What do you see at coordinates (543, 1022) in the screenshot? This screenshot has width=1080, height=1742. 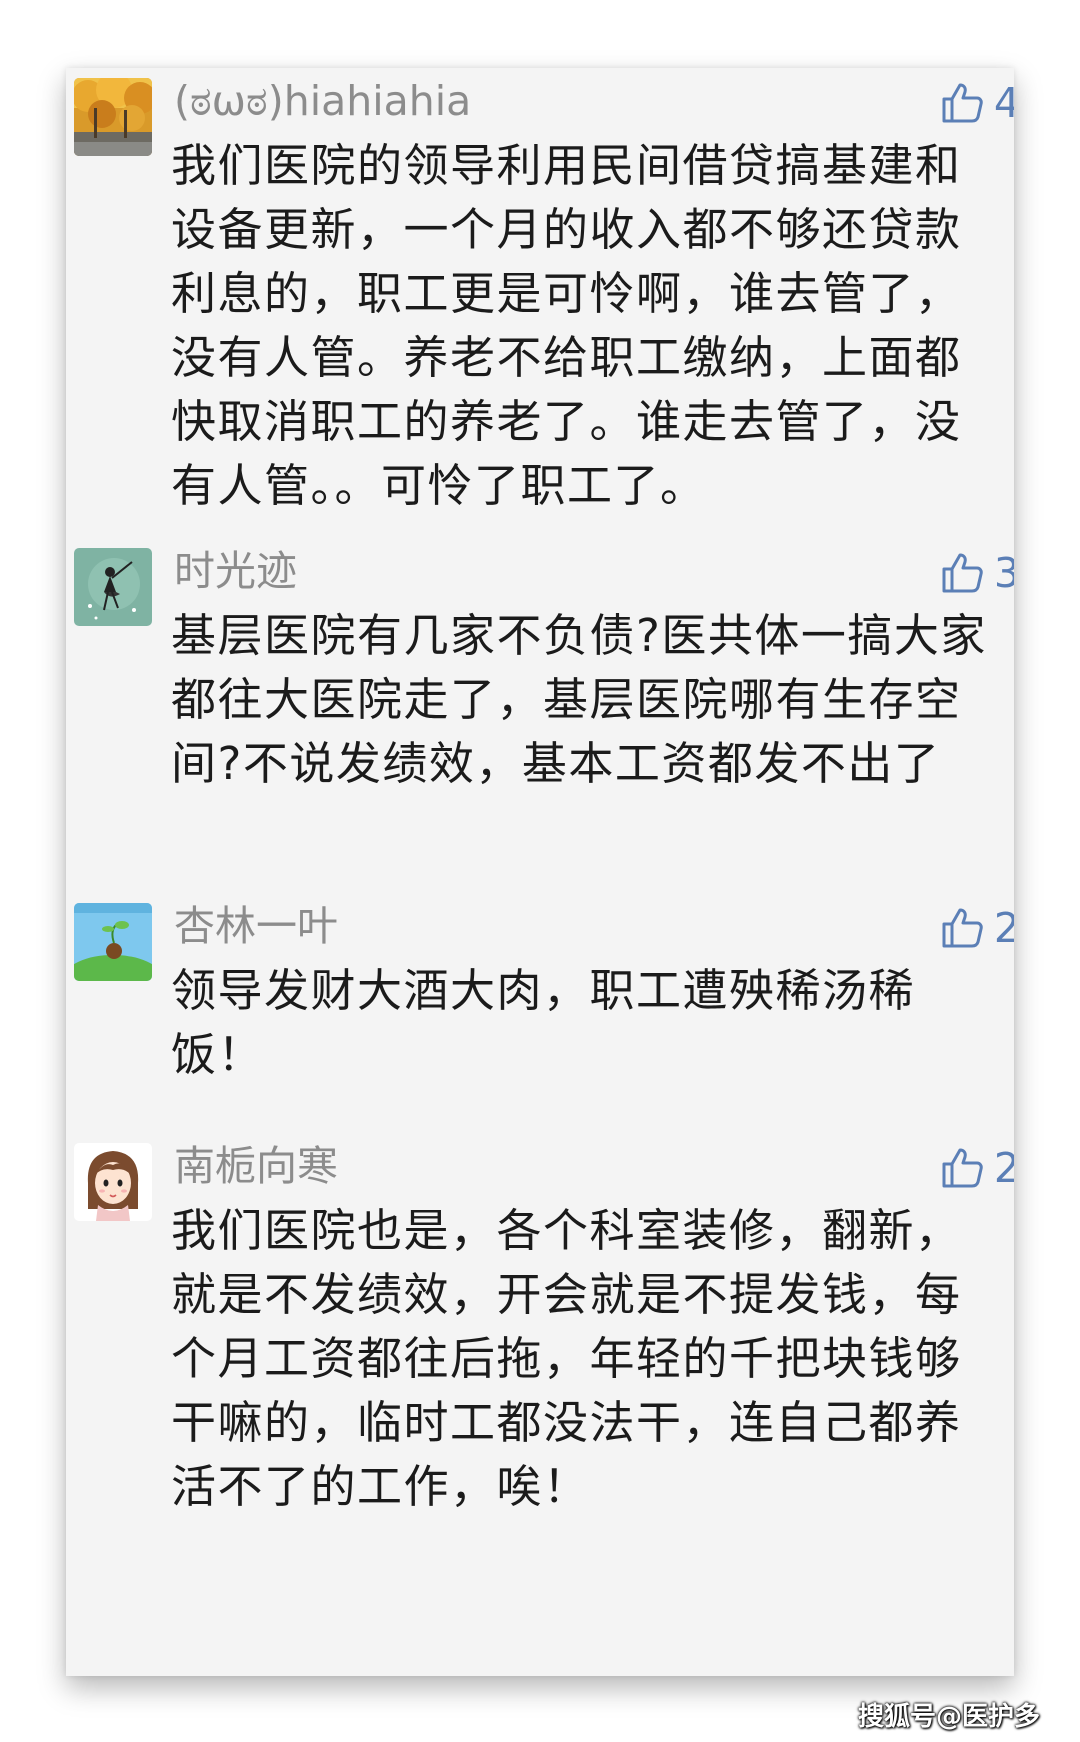 I see `comment-text: 领导发财大酒大肉，职工遭殃稀汤稀饭！` at bounding box center [543, 1022].